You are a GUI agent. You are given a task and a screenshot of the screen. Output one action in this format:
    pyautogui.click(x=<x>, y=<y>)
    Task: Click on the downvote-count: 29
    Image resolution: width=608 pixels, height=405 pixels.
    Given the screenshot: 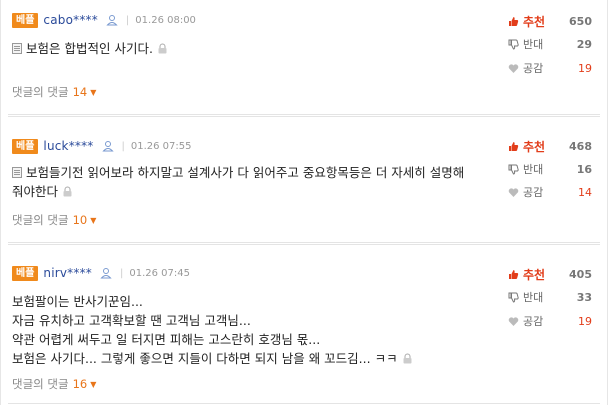 What is the action you would take?
    pyautogui.click(x=584, y=44)
    